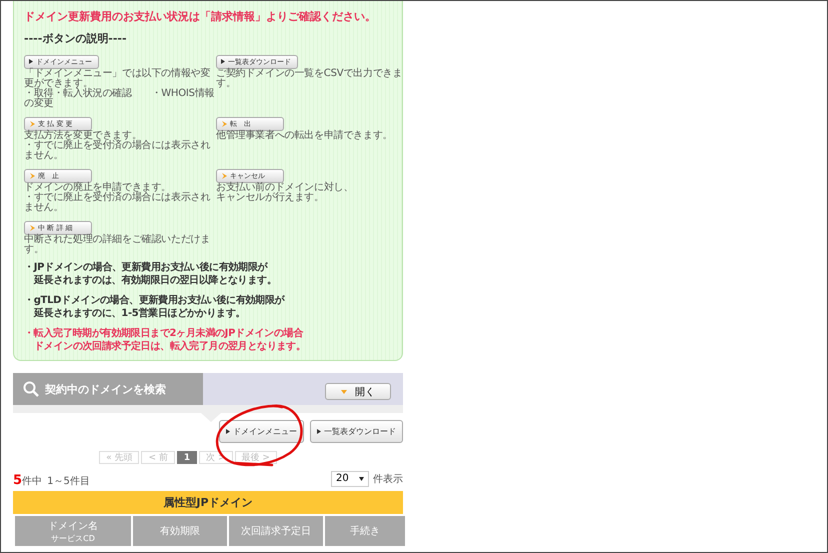 The width and height of the screenshot is (828, 553). What do you see at coordinates (76, 38) in the screenshot?
I see `guide-title: ----ボタンの説明----` at bounding box center [76, 38].